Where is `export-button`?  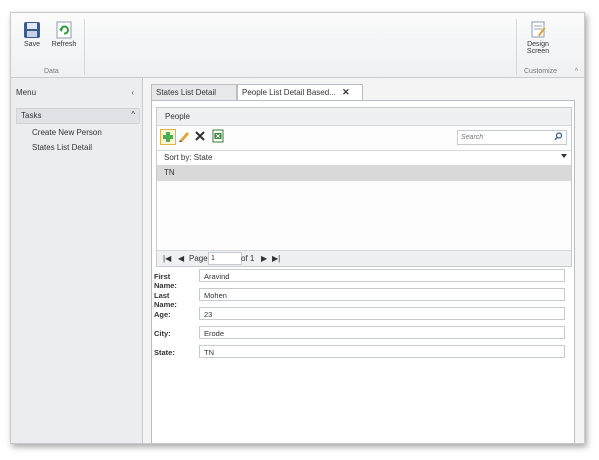
export-button is located at coordinates (218, 136).